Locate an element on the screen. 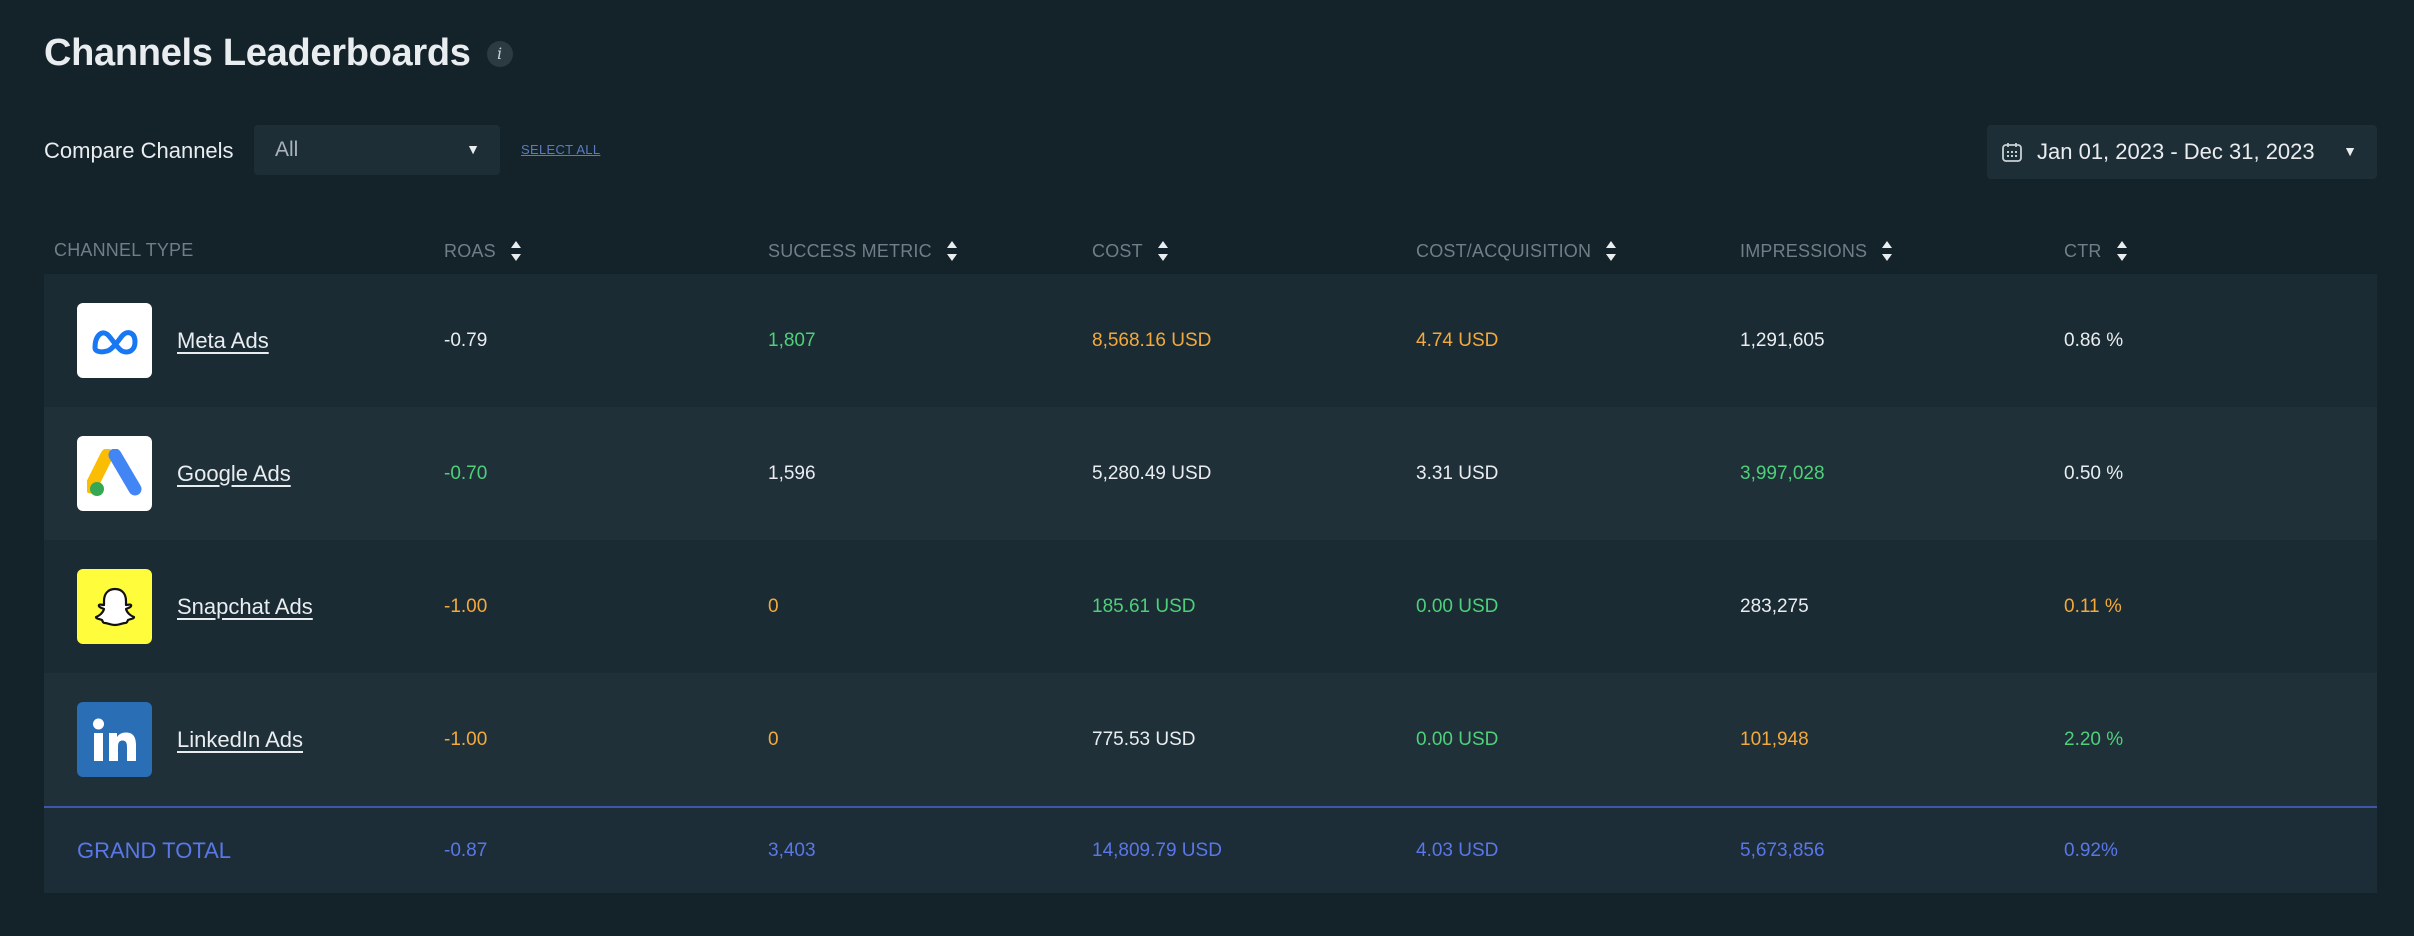  snapchat-logo-icon is located at coordinates (114, 606).